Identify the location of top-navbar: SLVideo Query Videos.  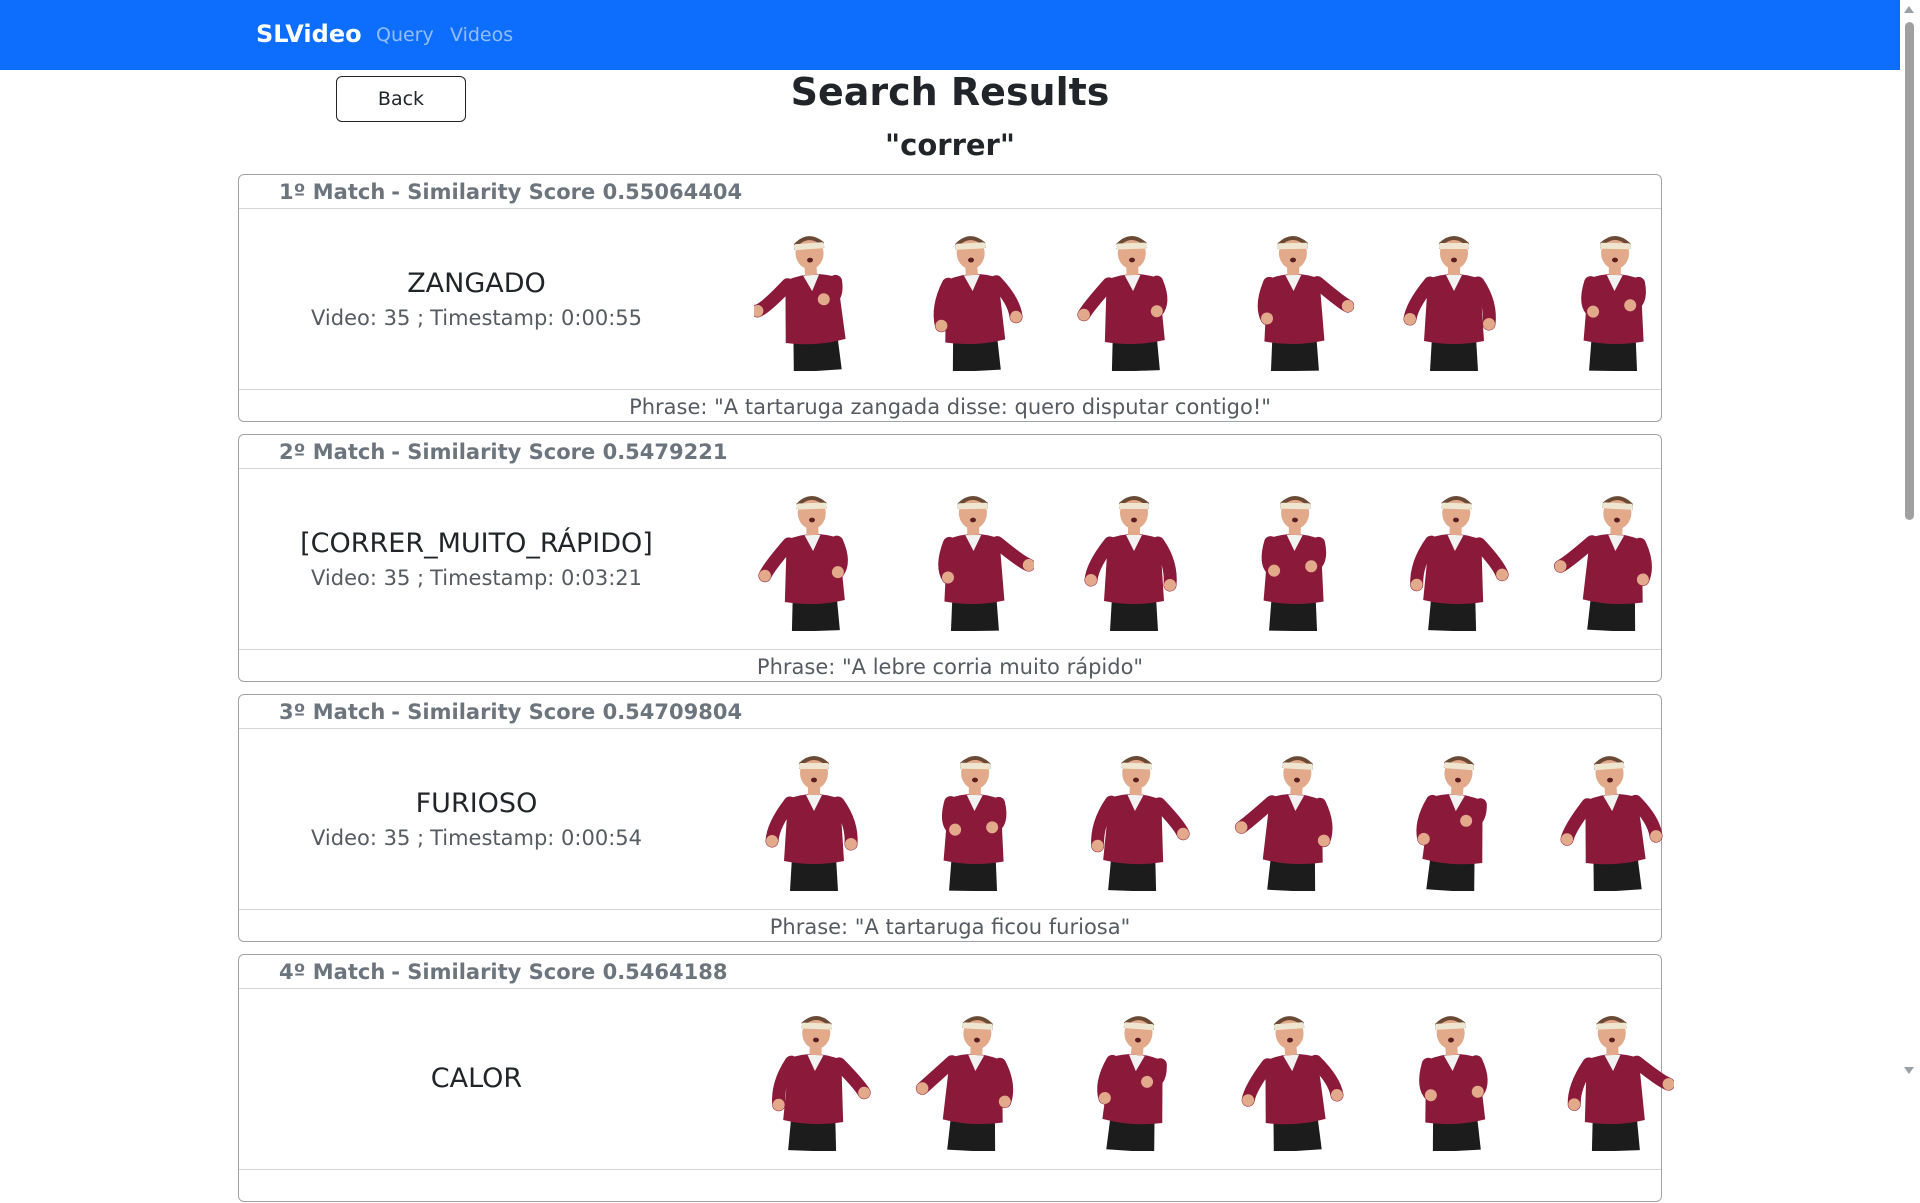
(950, 35).